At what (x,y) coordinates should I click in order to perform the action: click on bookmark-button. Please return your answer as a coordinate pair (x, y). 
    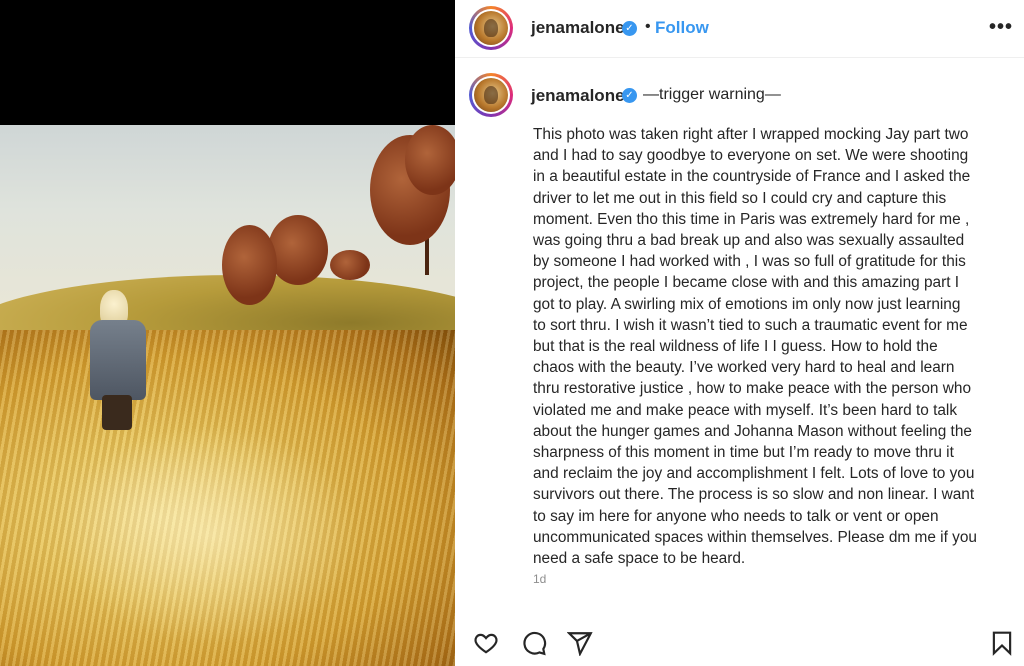
    Looking at the image, I should click on (1002, 643).